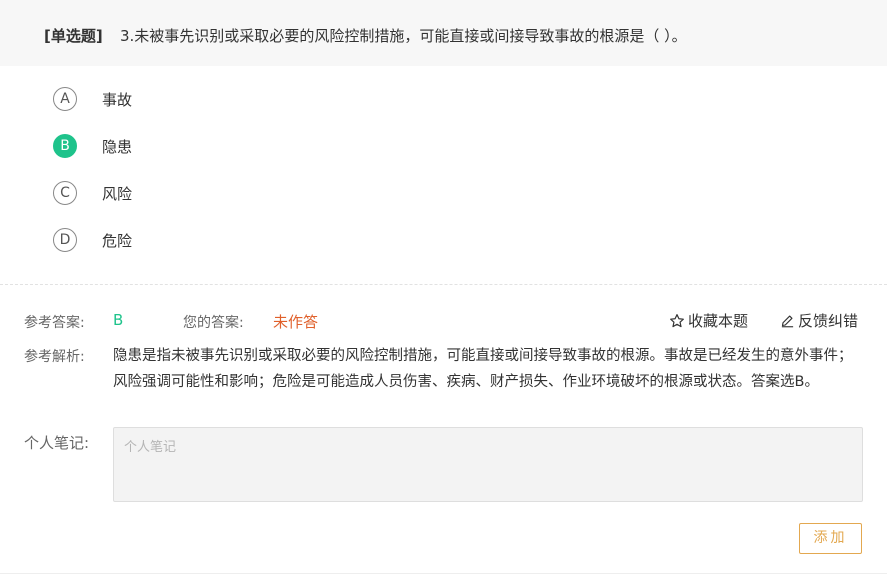  I want to click on favorite-button: 收藏本题, so click(708, 320).